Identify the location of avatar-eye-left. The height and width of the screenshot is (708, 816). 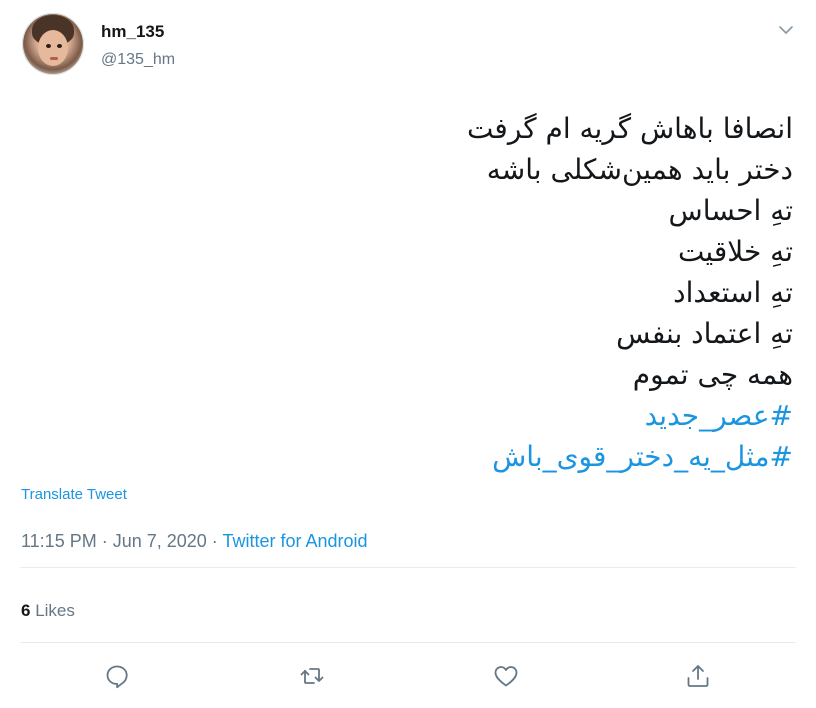
(48, 46).